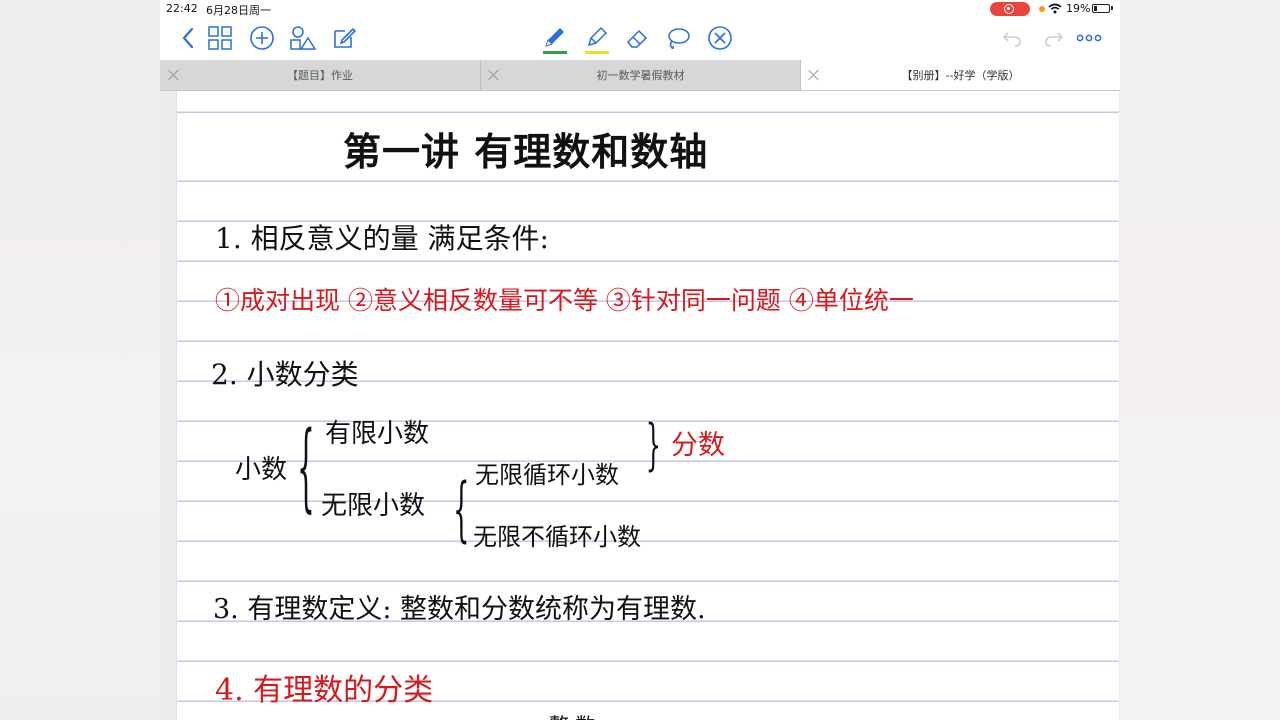 The width and height of the screenshot is (1280, 720). What do you see at coordinates (572, 714) in the screenshot?
I see `section-4-partial-text: 整 数` at bounding box center [572, 714].